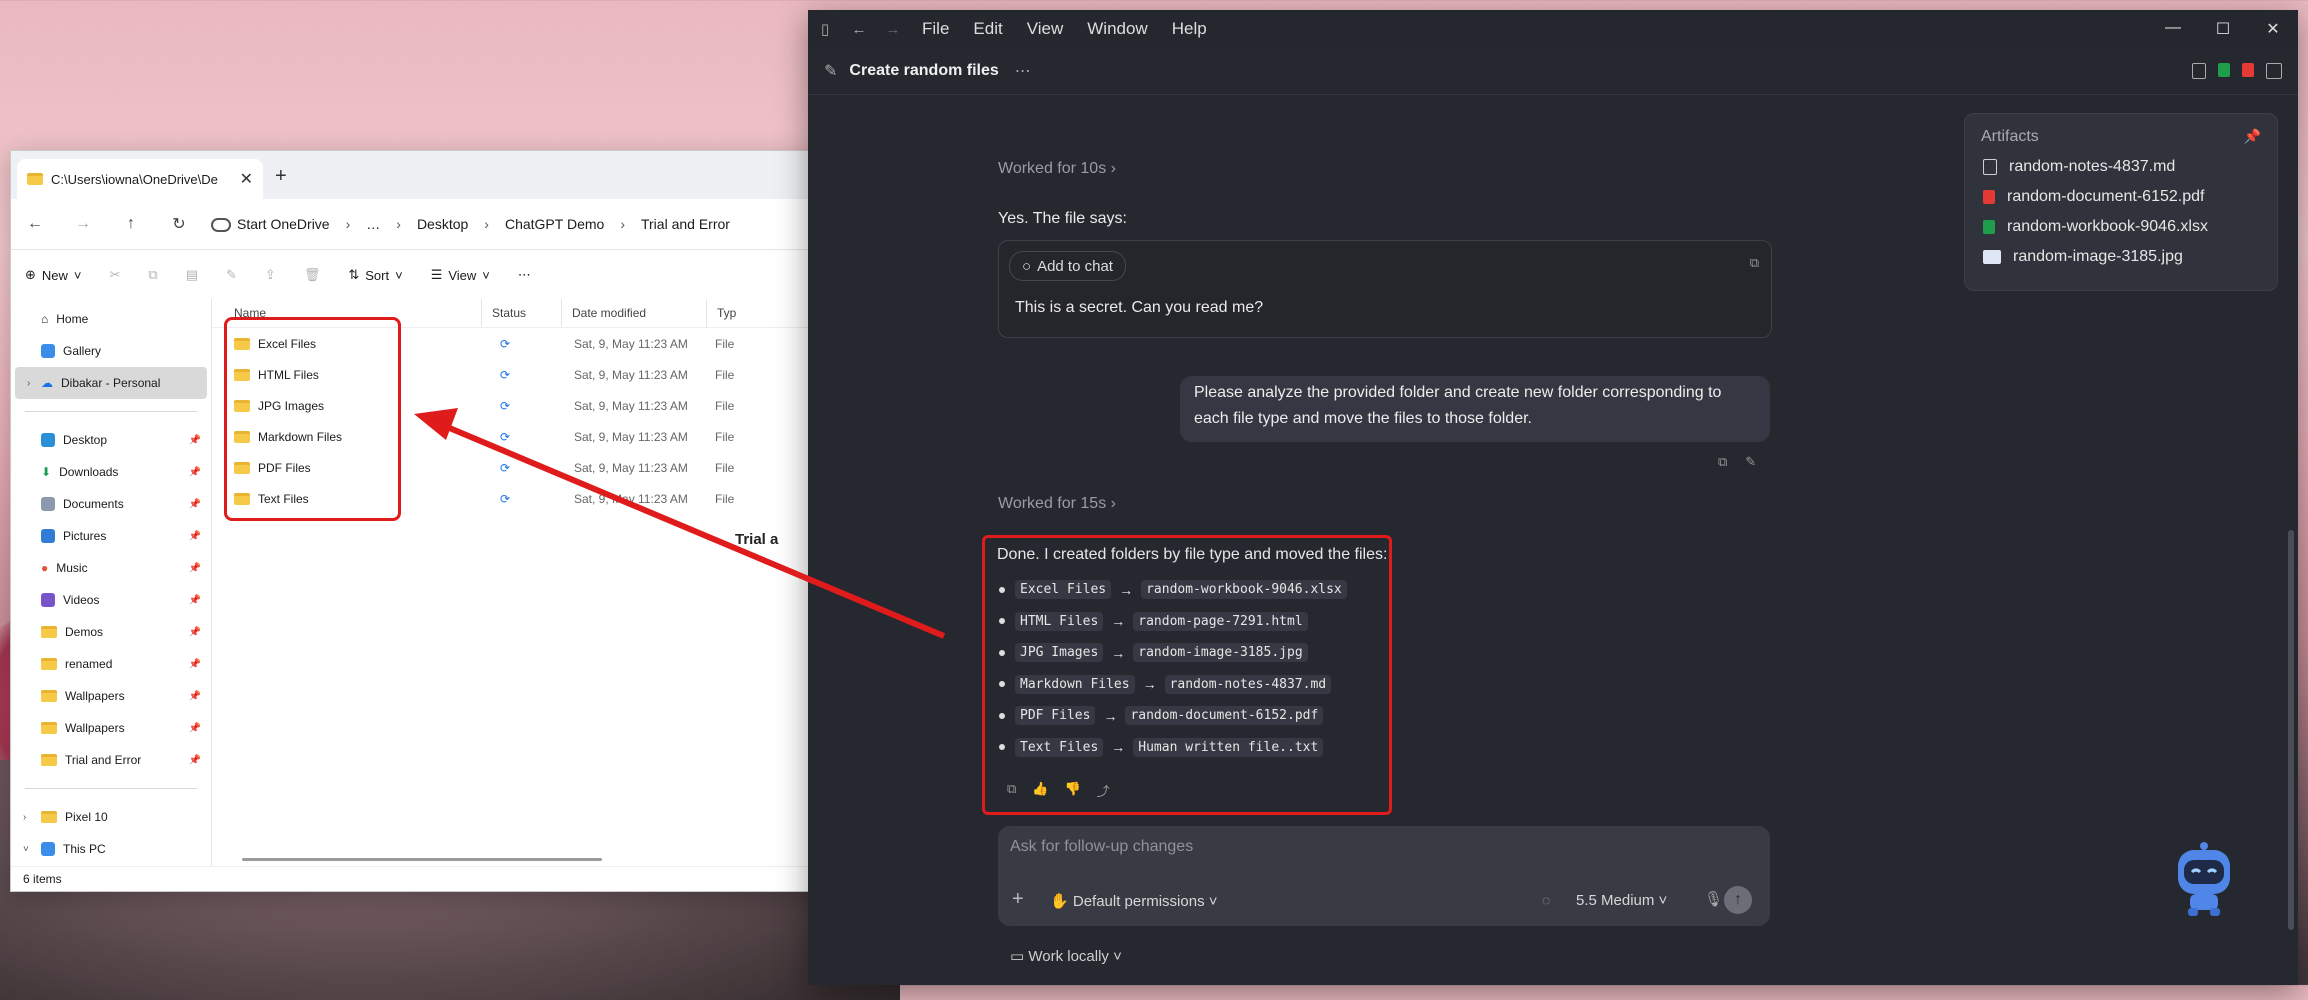 The image size is (2308, 1000). Describe the element at coordinates (111, 600) in the screenshot. I see `nav-item-videos: Videos 📌` at that location.